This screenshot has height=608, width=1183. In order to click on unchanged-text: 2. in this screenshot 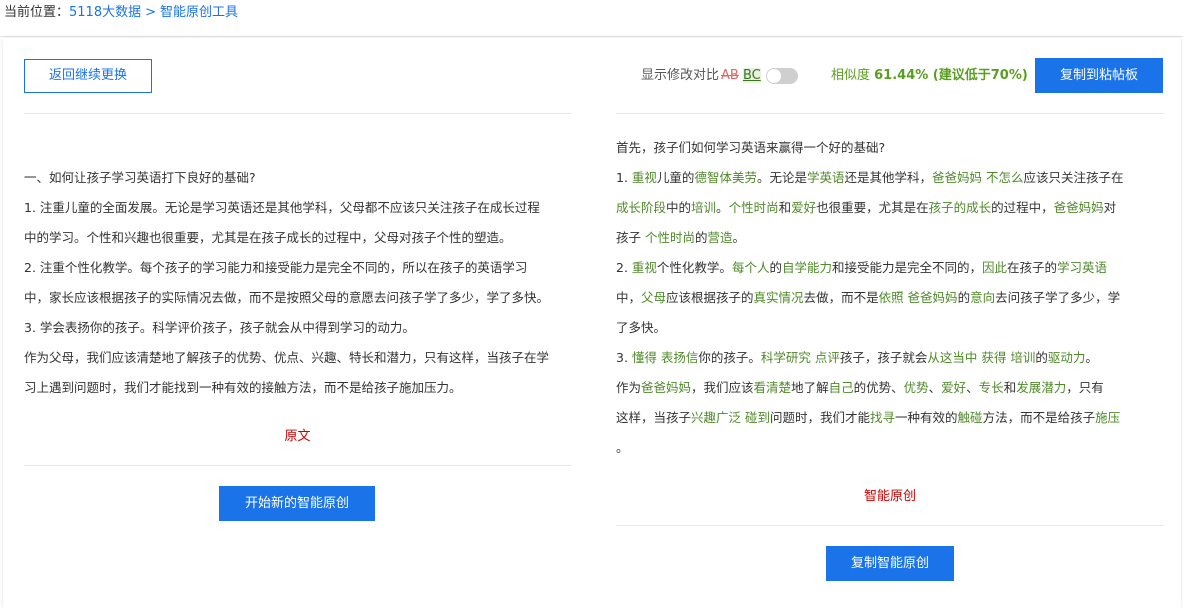, I will do `click(624, 267)`.